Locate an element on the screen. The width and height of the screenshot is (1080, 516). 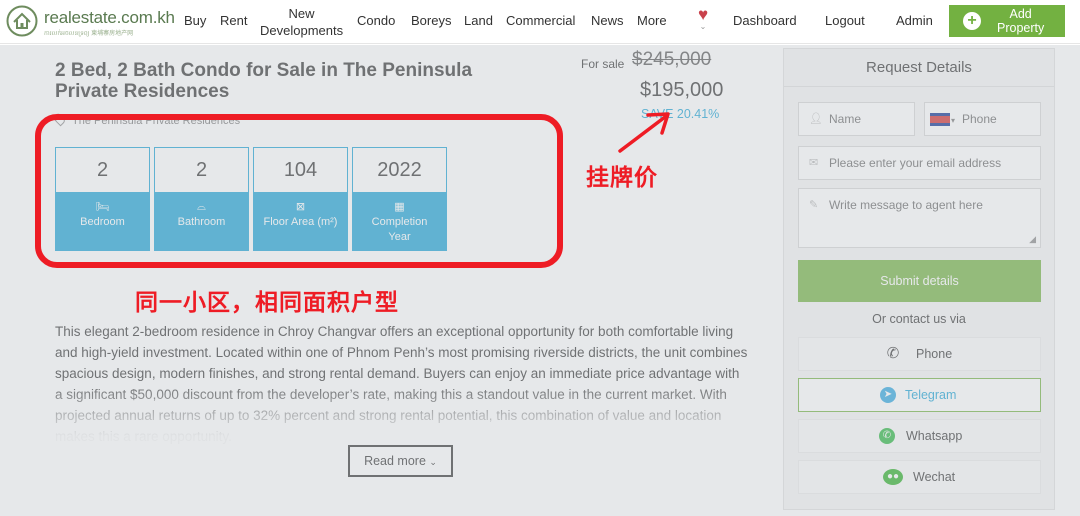
message-placeholder: Write message to agent here is located at coordinates (906, 205).